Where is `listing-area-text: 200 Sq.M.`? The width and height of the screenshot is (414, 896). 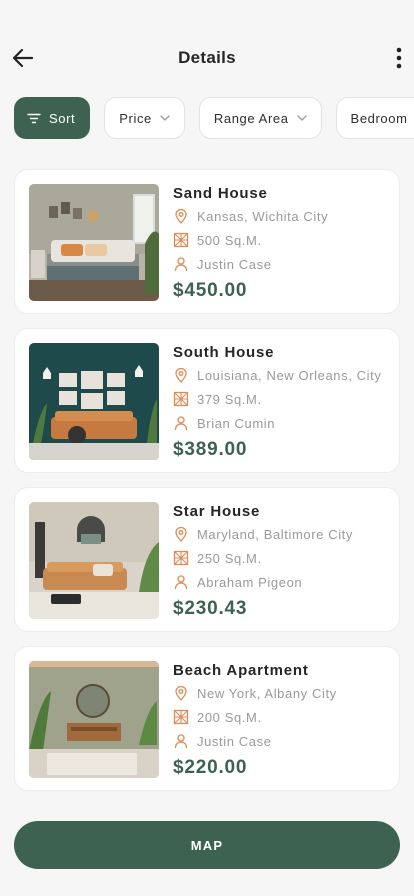
listing-area-text: 200 Sq.M. is located at coordinates (229, 717).